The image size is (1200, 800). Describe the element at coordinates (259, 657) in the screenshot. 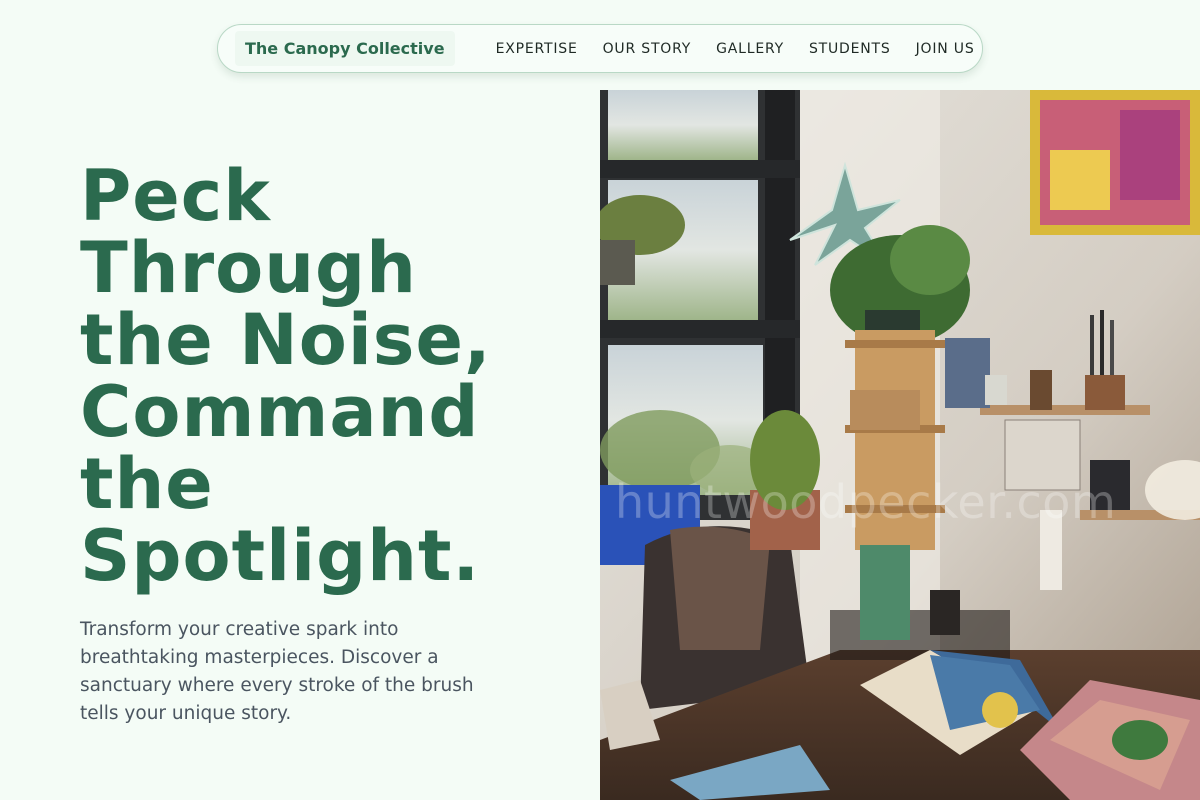

I see `hero-subtitle-line: breathtaking masterpieces. Discover a` at that location.